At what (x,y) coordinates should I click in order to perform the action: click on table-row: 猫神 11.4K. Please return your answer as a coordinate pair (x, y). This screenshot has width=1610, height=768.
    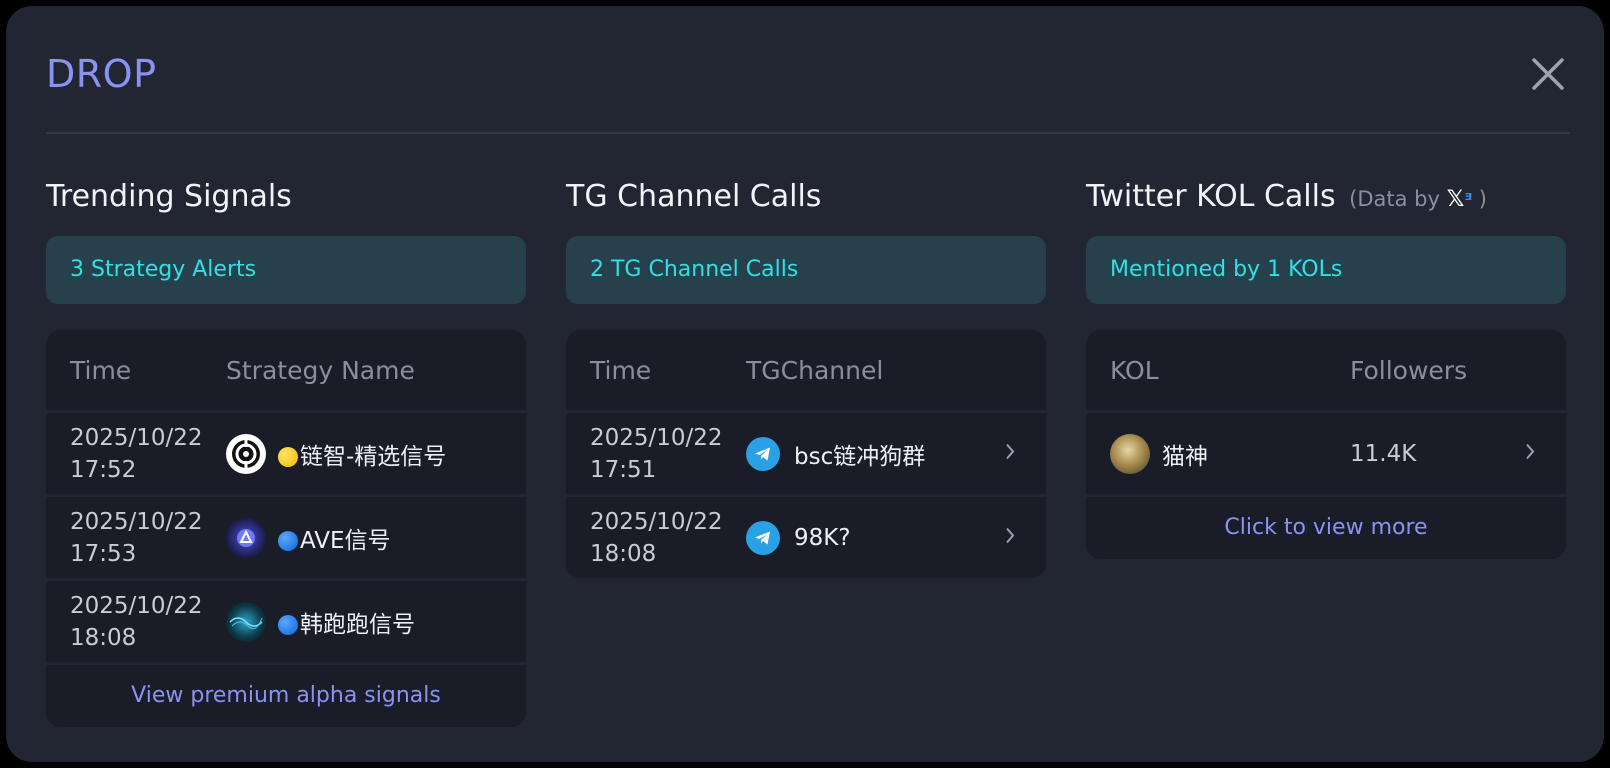
    Looking at the image, I should click on (1326, 455).